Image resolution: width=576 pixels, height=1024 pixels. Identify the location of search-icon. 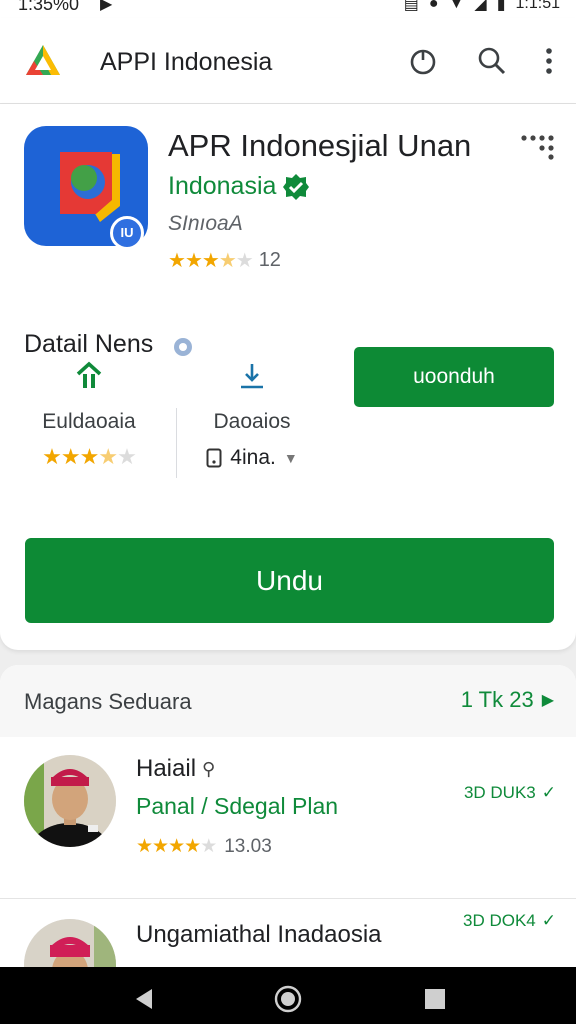
(492, 61).